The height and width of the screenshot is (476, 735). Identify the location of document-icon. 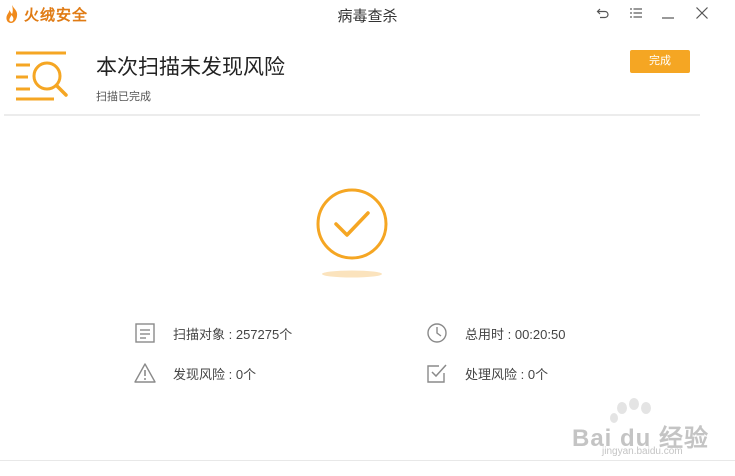
(145, 333).